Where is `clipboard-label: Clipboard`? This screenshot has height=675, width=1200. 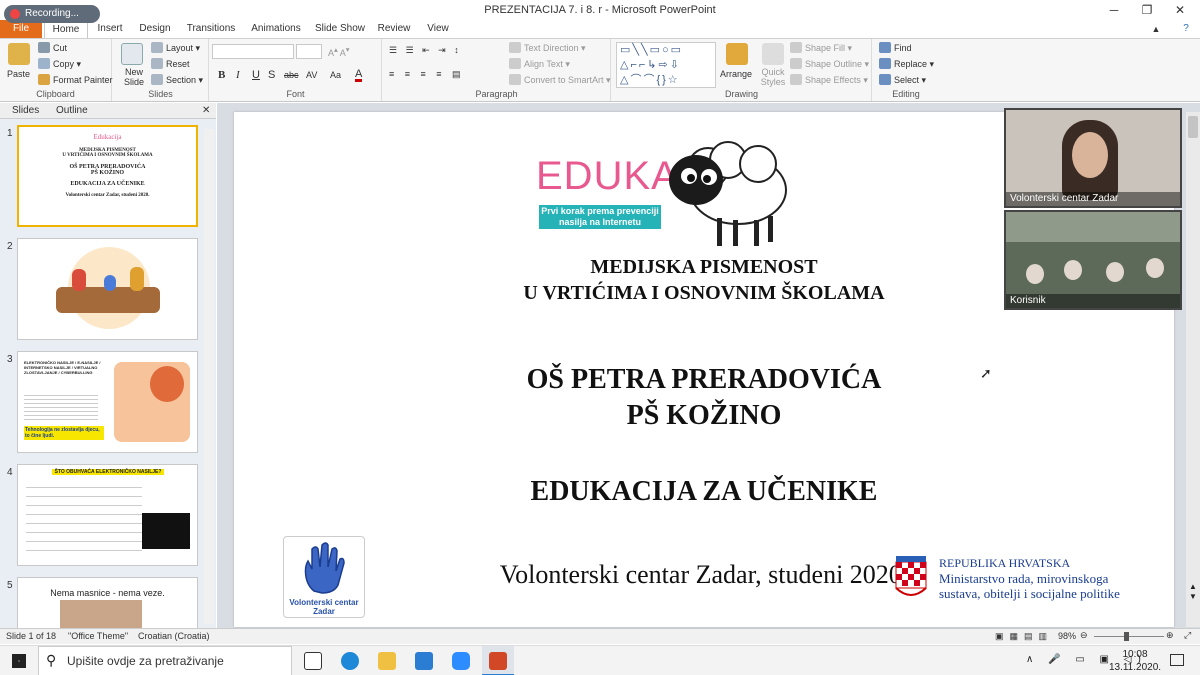 clipboard-label: Clipboard is located at coordinates (55, 94).